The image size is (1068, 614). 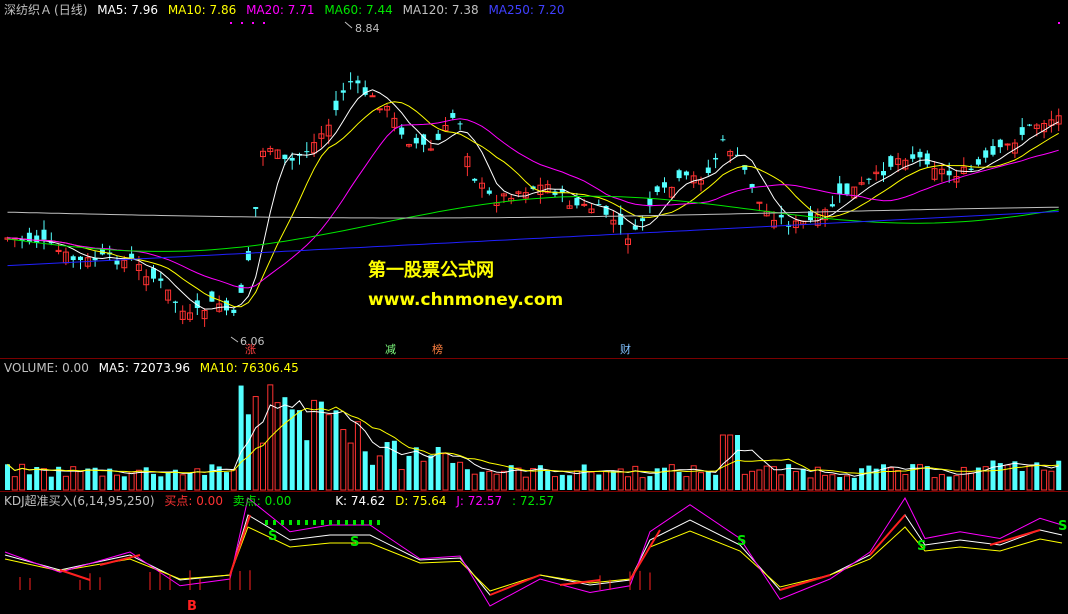 What do you see at coordinates (250, 349) in the screenshot?
I see `event-tag-rise: 涨` at bounding box center [250, 349].